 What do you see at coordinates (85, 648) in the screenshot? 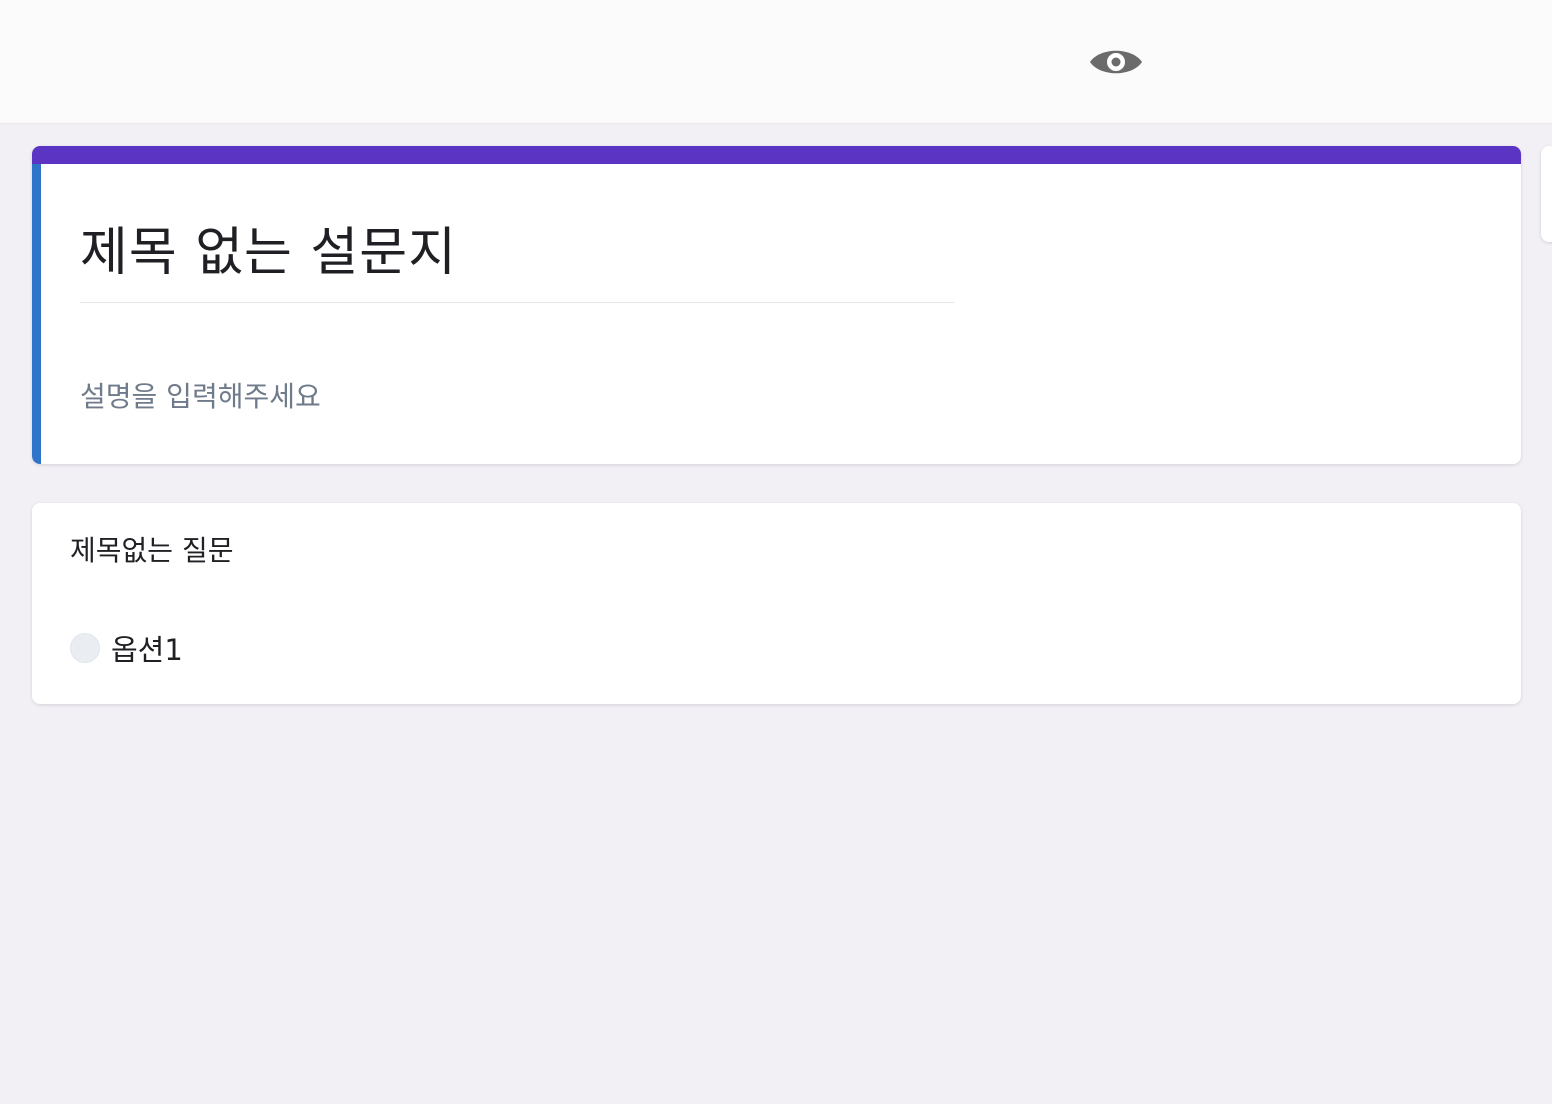
I see `radio-button` at bounding box center [85, 648].